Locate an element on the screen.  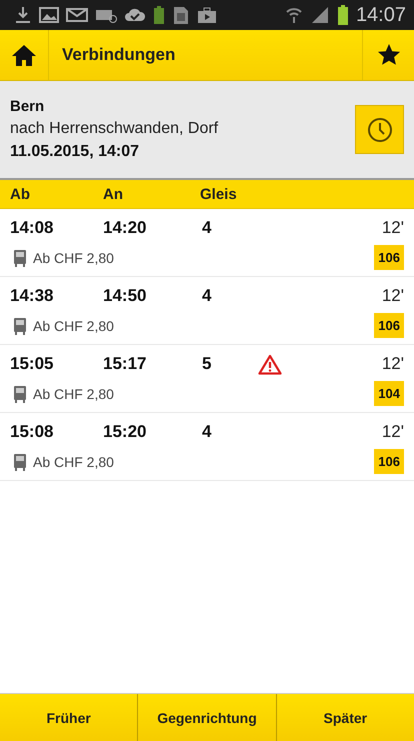
column-header: An is located at coordinates (113, 194).